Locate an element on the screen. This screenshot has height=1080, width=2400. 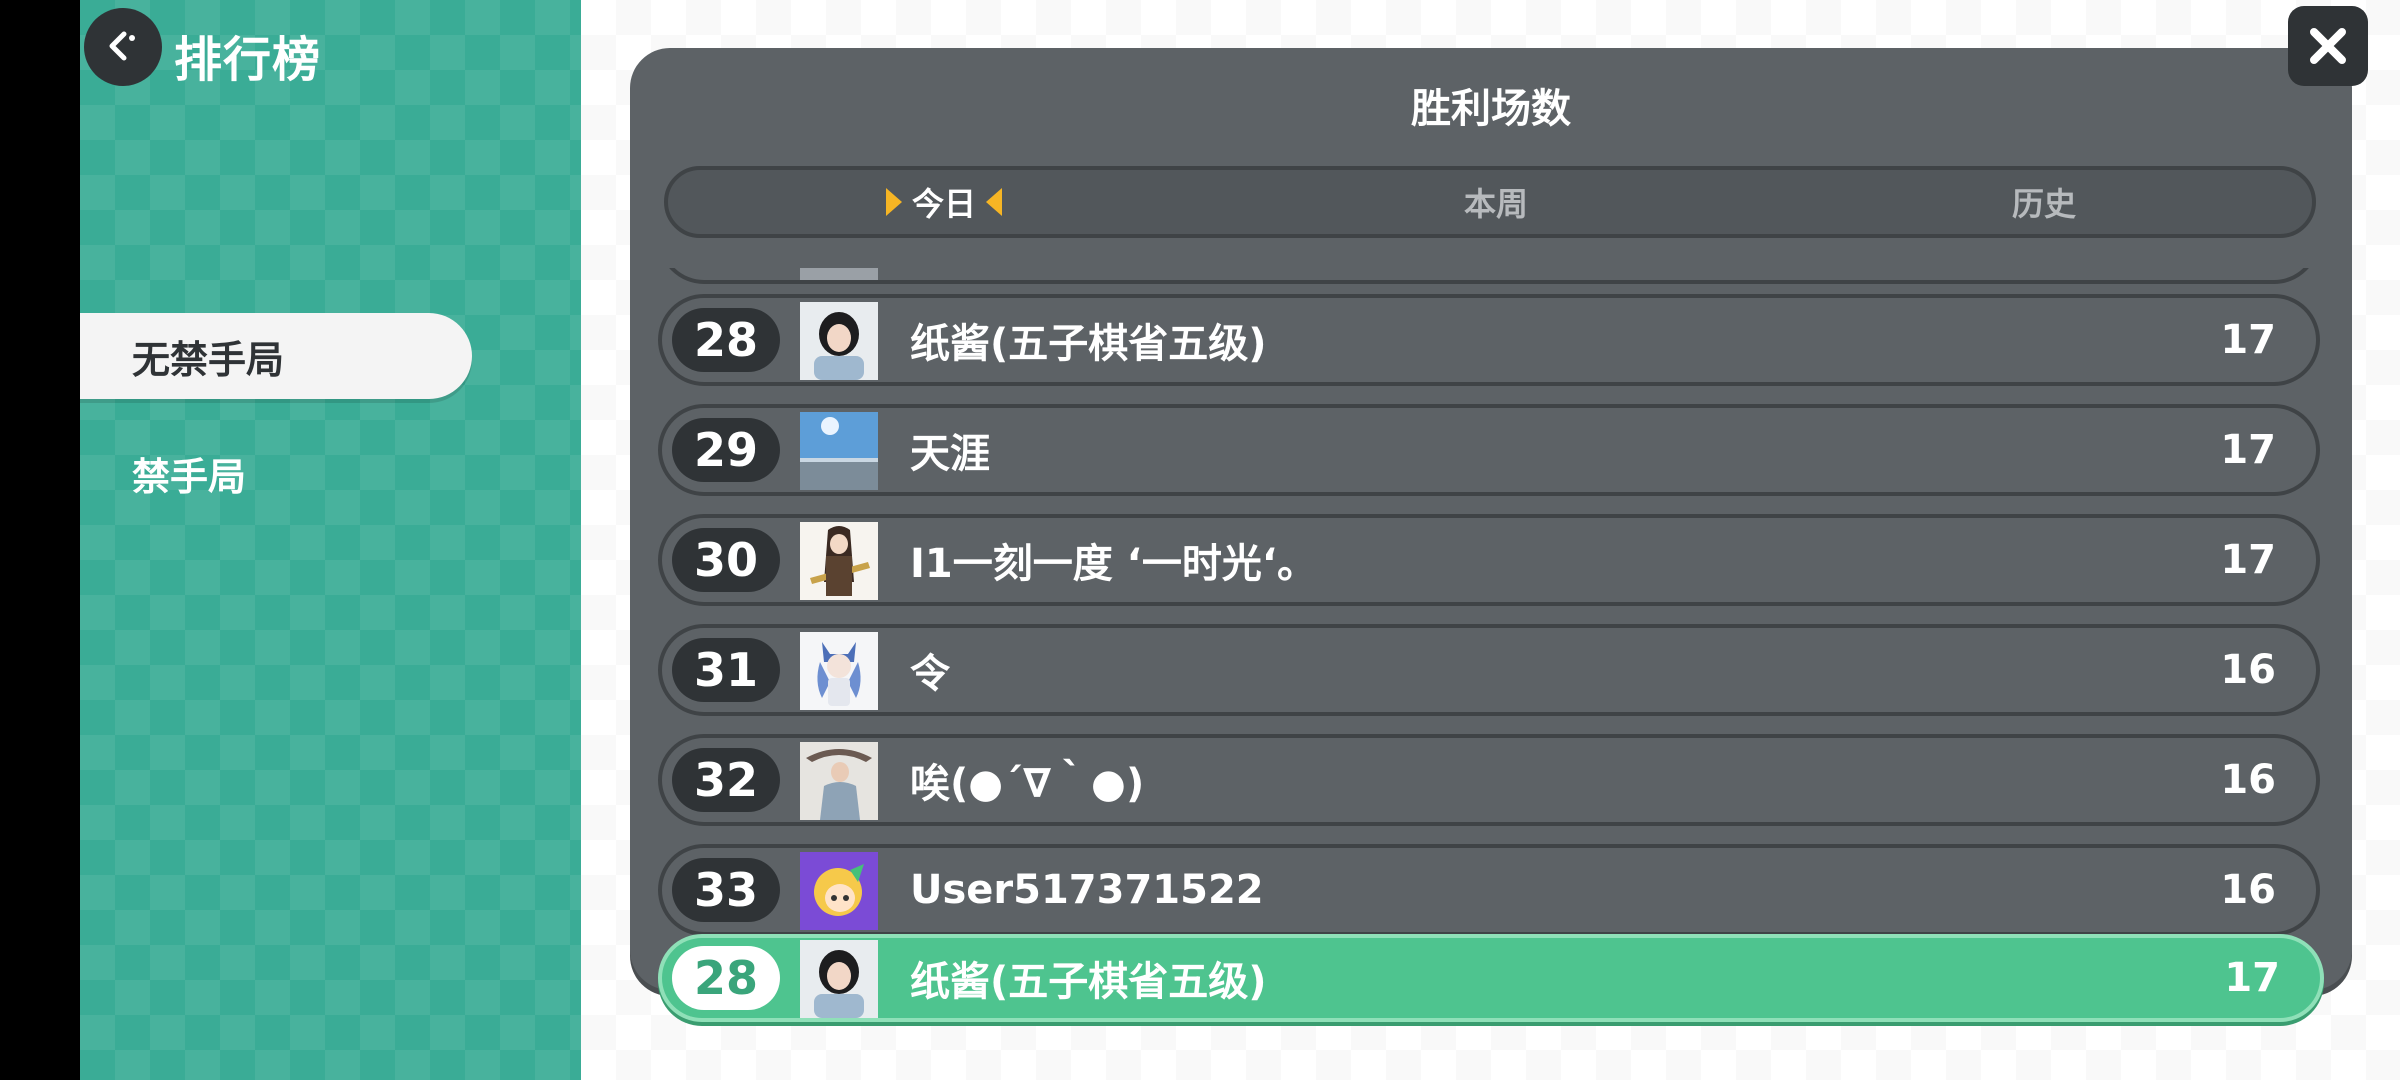
tab-history: 历史 is located at coordinates (2044, 202).